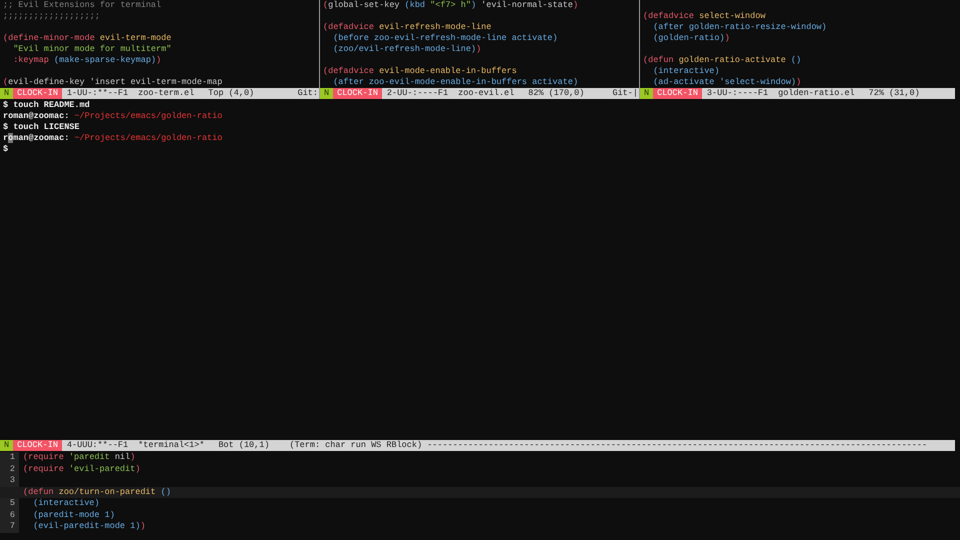  What do you see at coordinates (608, 445) in the screenshot?
I see `mode-info: (Term: char run WS RBlock) --------------------------------------------------------------------------------------------------` at bounding box center [608, 445].